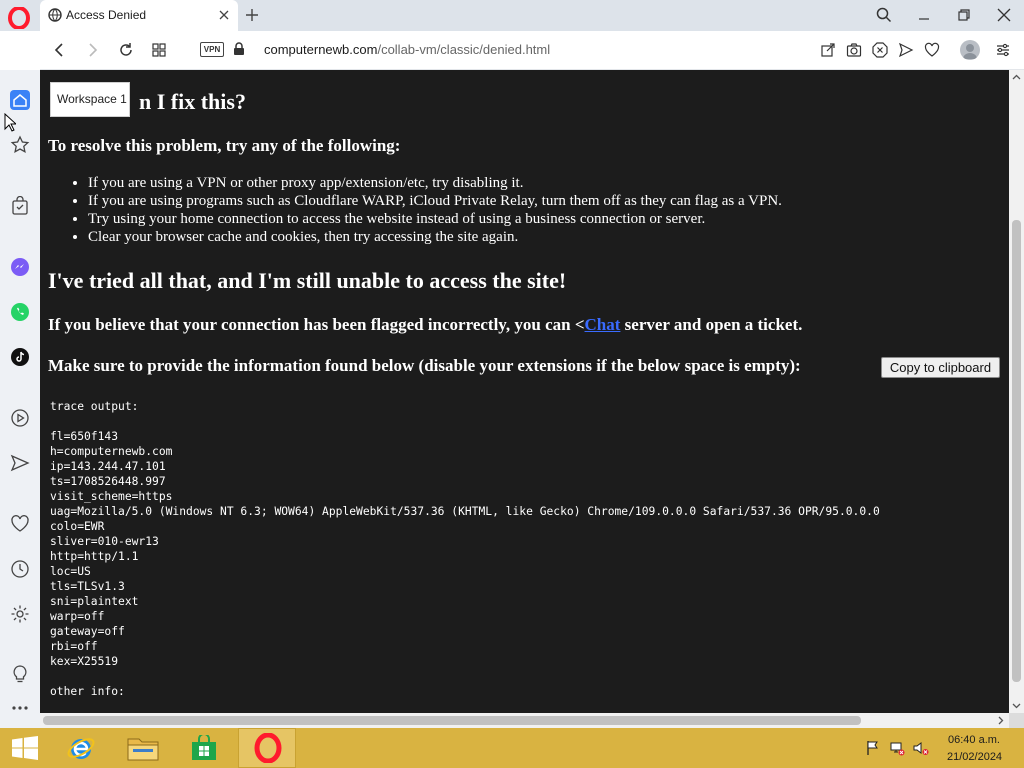 This screenshot has height=768, width=1024. What do you see at coordinates (873, 748) in the screenshot?
I see `action-center-flag-icon` at bounding box center [873, 748].